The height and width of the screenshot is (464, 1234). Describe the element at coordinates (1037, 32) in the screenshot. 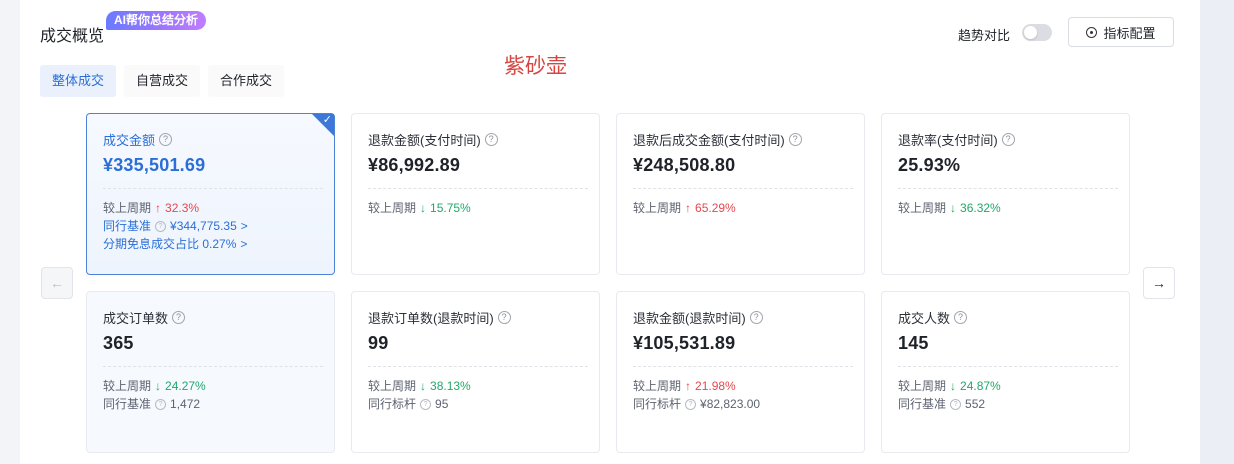

I see `trend-compare-toggle` at that location.